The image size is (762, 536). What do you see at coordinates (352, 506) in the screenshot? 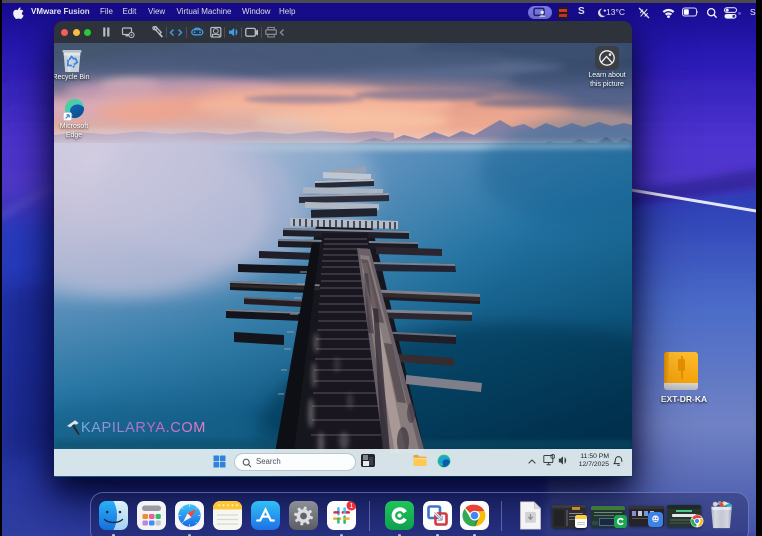
I see `svg-text: 1` at bounding box center [352, 506].